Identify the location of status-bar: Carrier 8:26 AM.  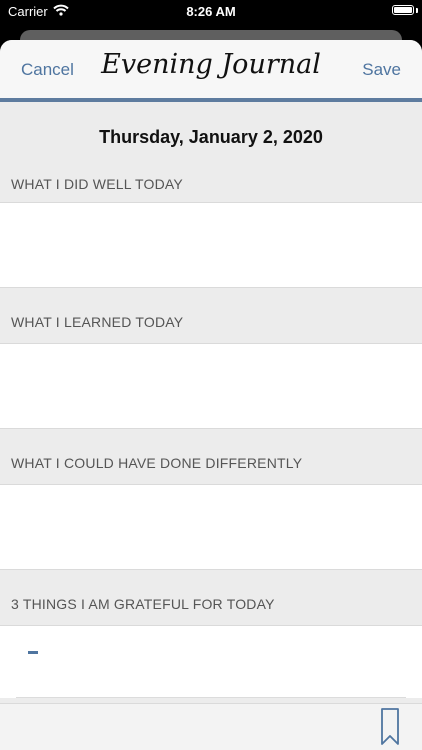
(211, 11).